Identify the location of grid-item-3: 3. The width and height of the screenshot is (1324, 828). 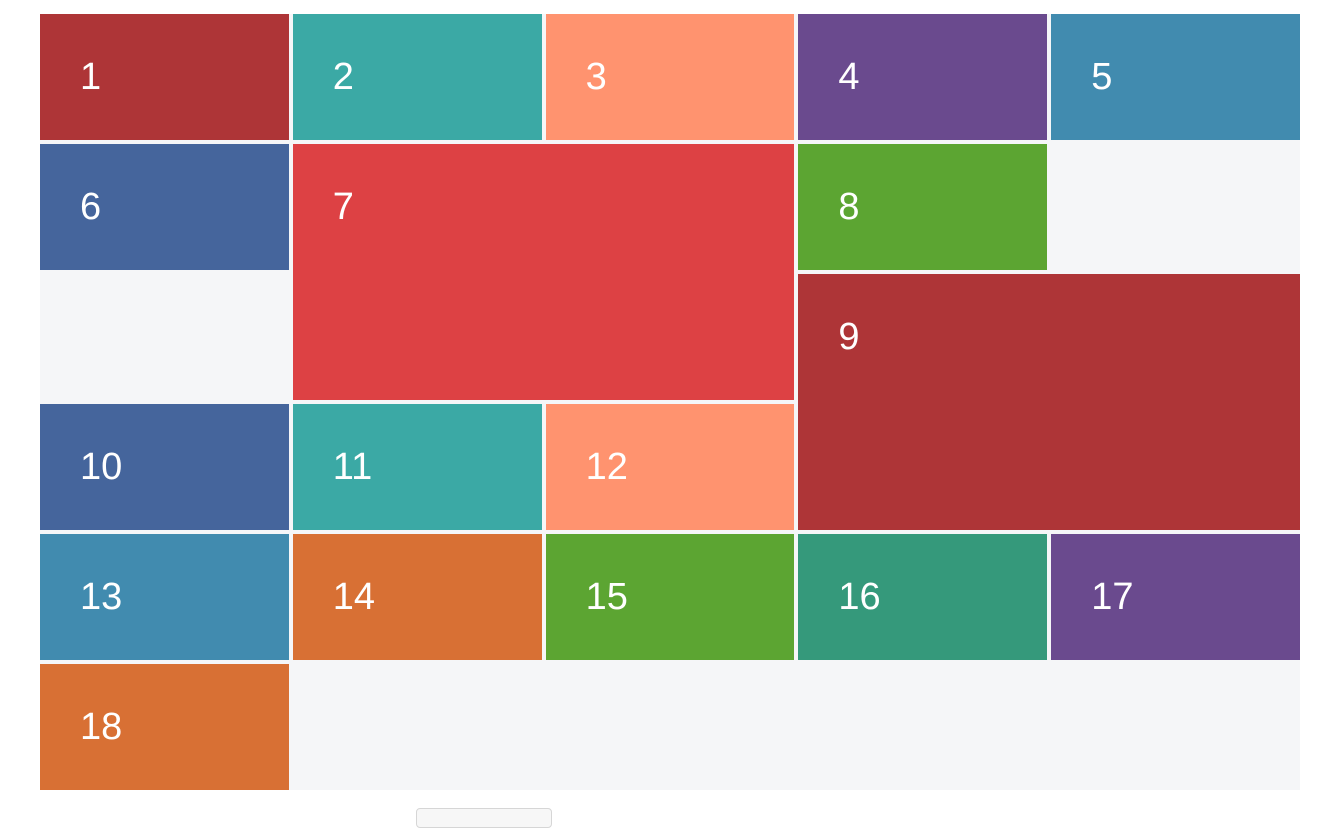
(670, 77).